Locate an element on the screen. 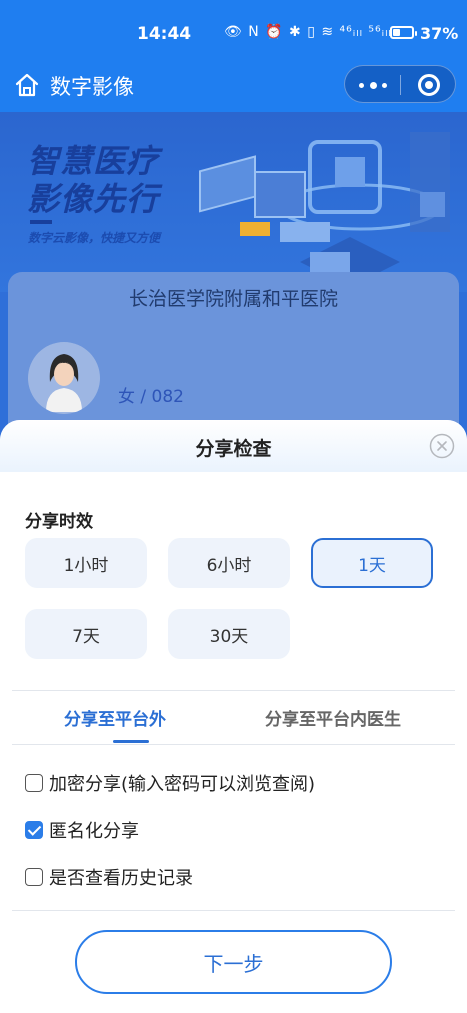 The height and width of the screenshot is (1013, 467). slogan-line2: 影像先行 is located at coordinates (93, 199).